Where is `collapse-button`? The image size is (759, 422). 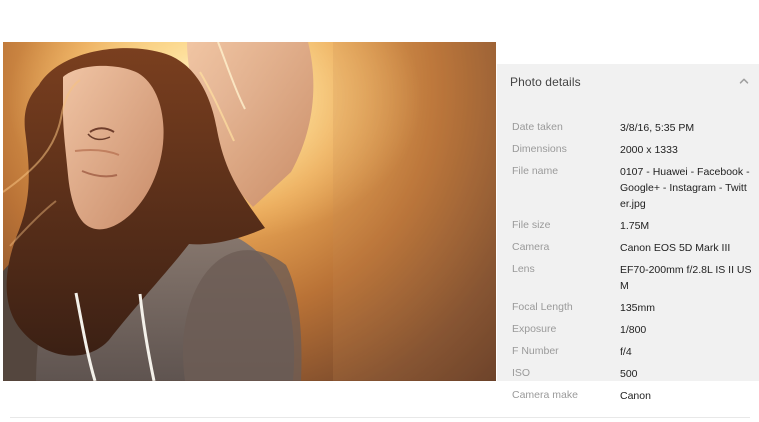 collapse-button is located at coordinates (744, 83).